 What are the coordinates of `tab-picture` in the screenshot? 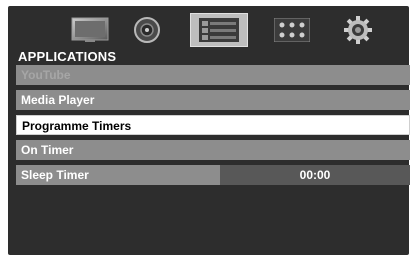 It's located at (90, 30).